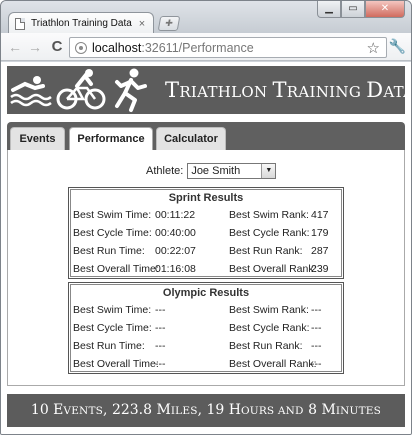 Image resolution: width=412 pixels, height=435 pixels. What do you see at coordinates (83, 411) in the screenshot?
I see `footer-text-part: VENTS` at bounding box center [83, 411].